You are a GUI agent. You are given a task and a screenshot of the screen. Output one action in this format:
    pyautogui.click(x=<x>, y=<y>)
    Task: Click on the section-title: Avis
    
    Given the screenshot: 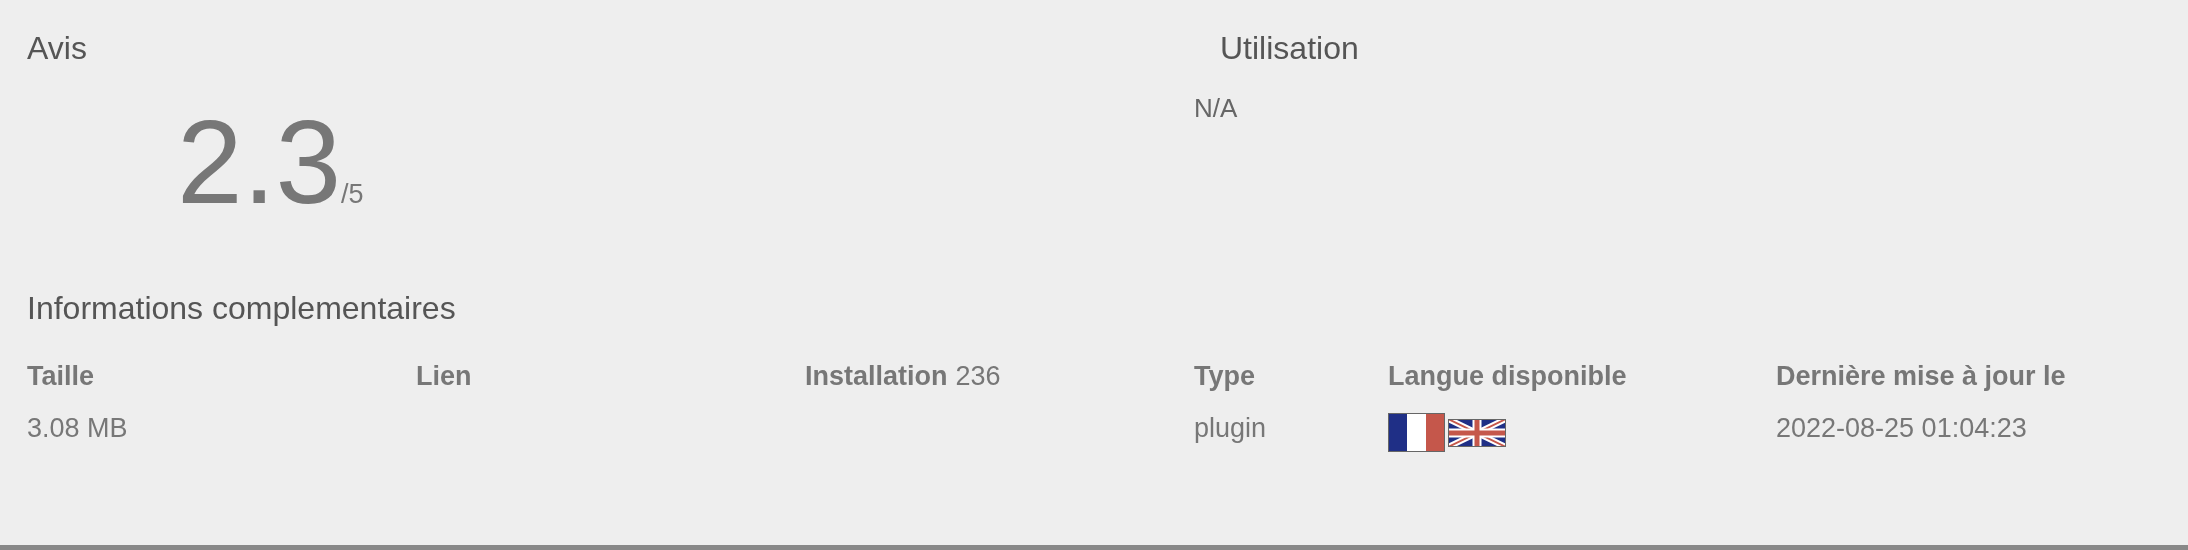 What is the action you would take?
    pyautogui.click(x=57, y=48)
    